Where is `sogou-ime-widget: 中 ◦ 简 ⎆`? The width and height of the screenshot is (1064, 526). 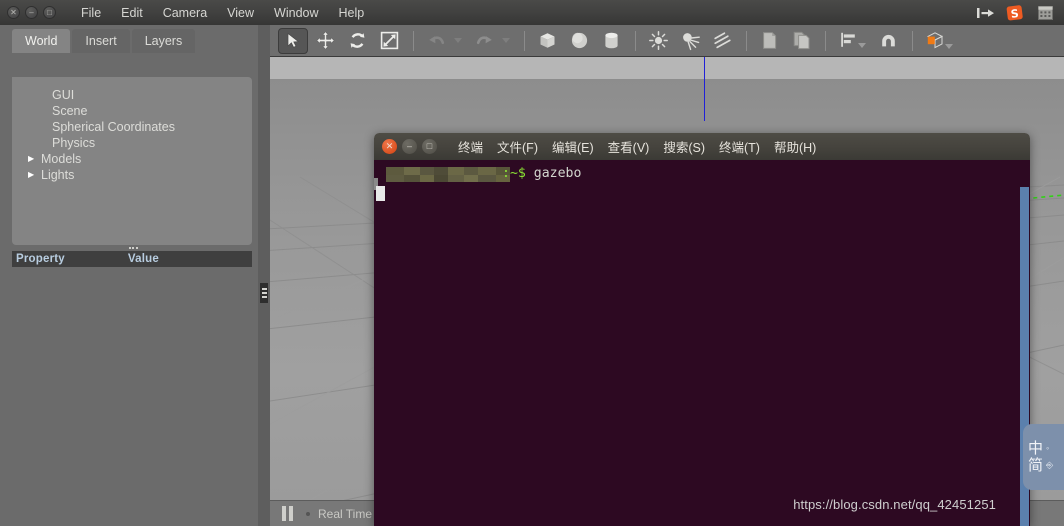
sogou-ime-widget: 中 ◦ 简 ⎆ is located at coordinates (1043, 457).